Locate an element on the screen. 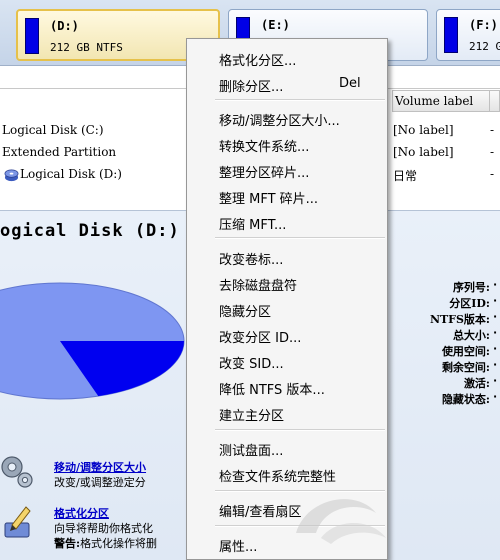 Image resolution: width=500 pixels, height=560 pixels. column-header-volume-label: Volume label is located at coordinates (446, 101).